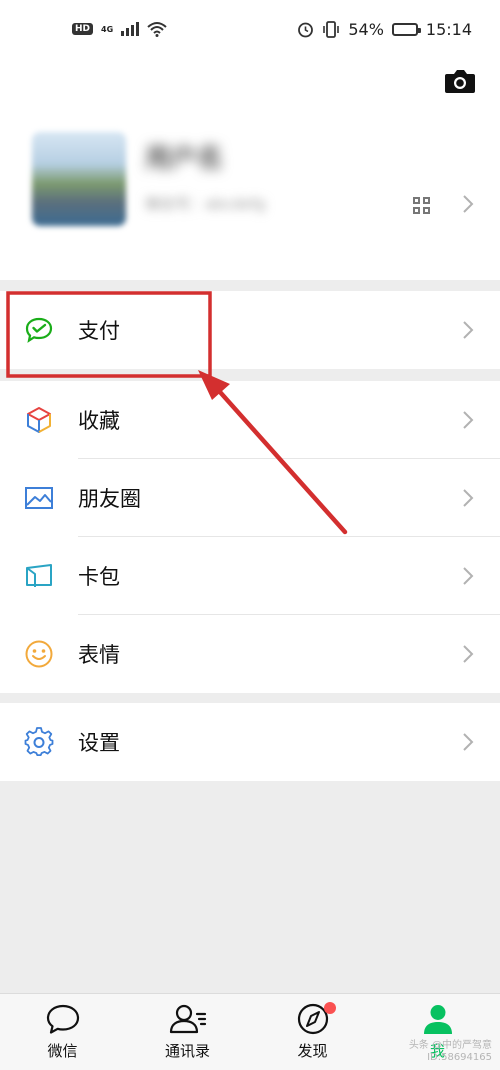  Describe the element at coordinates (406, 29) in the screenshot. I see `battery-icon` at that location.